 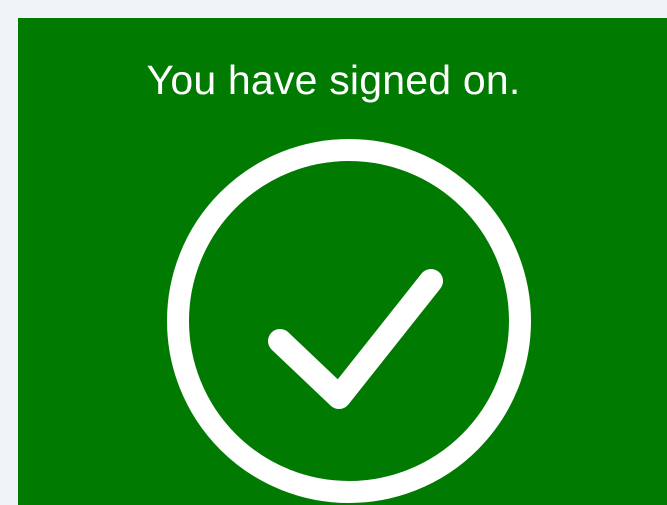 I want to click on confirmation-message: You have signed on., so click(x=333, y=80).